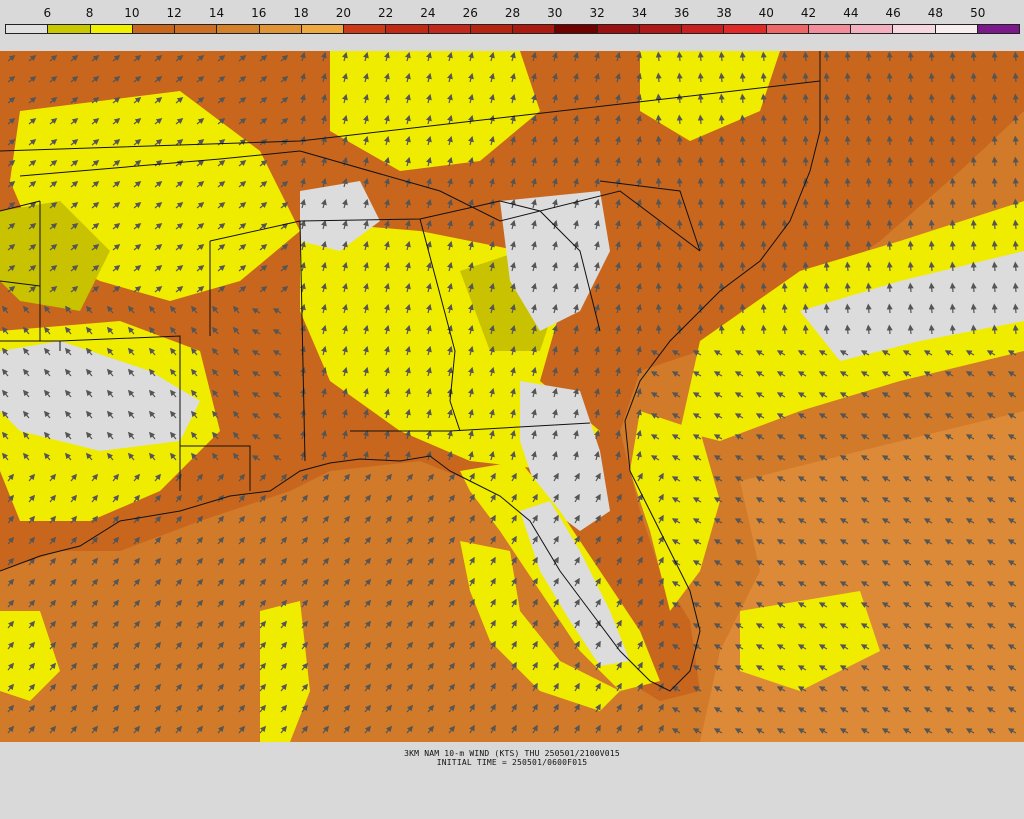  Describe the element at coordinates (259, 13) in the screenshot. I see `colorbar-label: 16` at that location.